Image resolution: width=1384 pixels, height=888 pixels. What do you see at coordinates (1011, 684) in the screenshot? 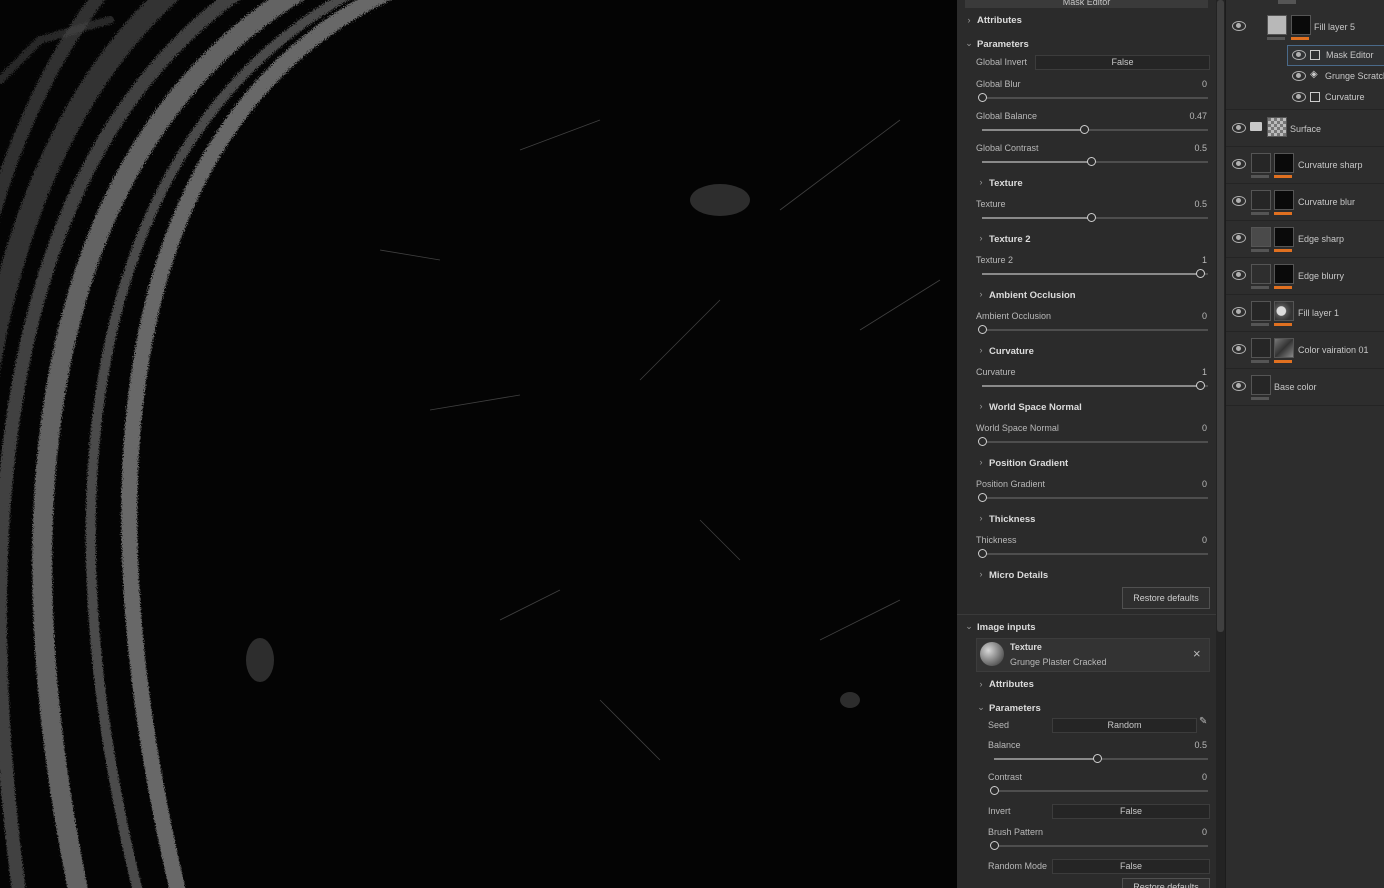
I see `sub-attributes-header: Attributes` at bounding box center [1011, 684].